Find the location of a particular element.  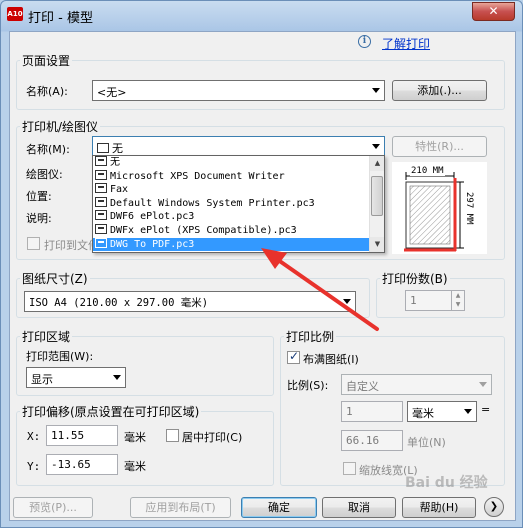

printer-name-combo: 无 is located at coordinates (238, 146).